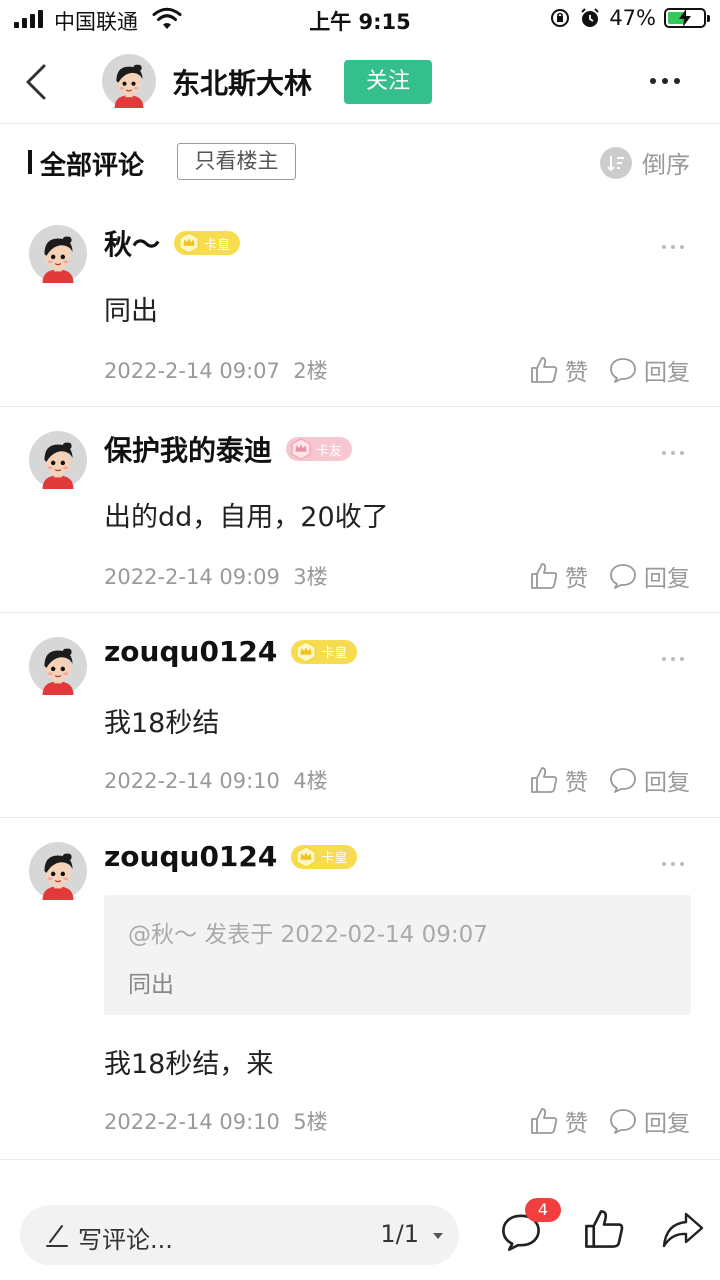  What do you see at coordinates (188, 449) in the screenshot?
I see `commenter-name: 保护我的泰迪` at bounding box center [188, 449].